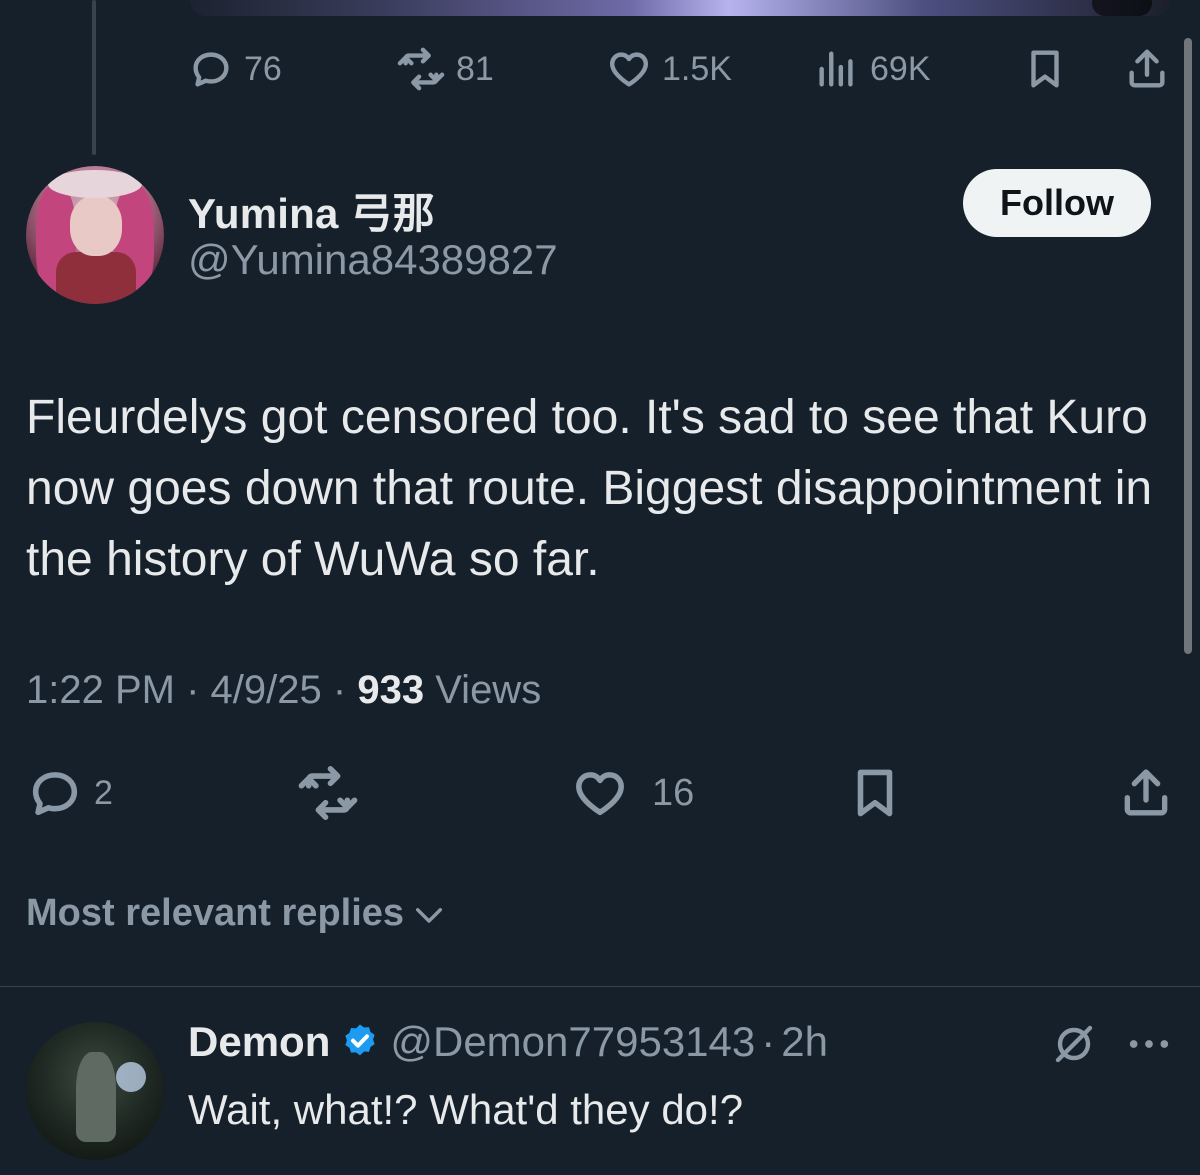 This screenshot has height=1175, width=1200. I want to click on reply-count: 2, so click(103, 792).